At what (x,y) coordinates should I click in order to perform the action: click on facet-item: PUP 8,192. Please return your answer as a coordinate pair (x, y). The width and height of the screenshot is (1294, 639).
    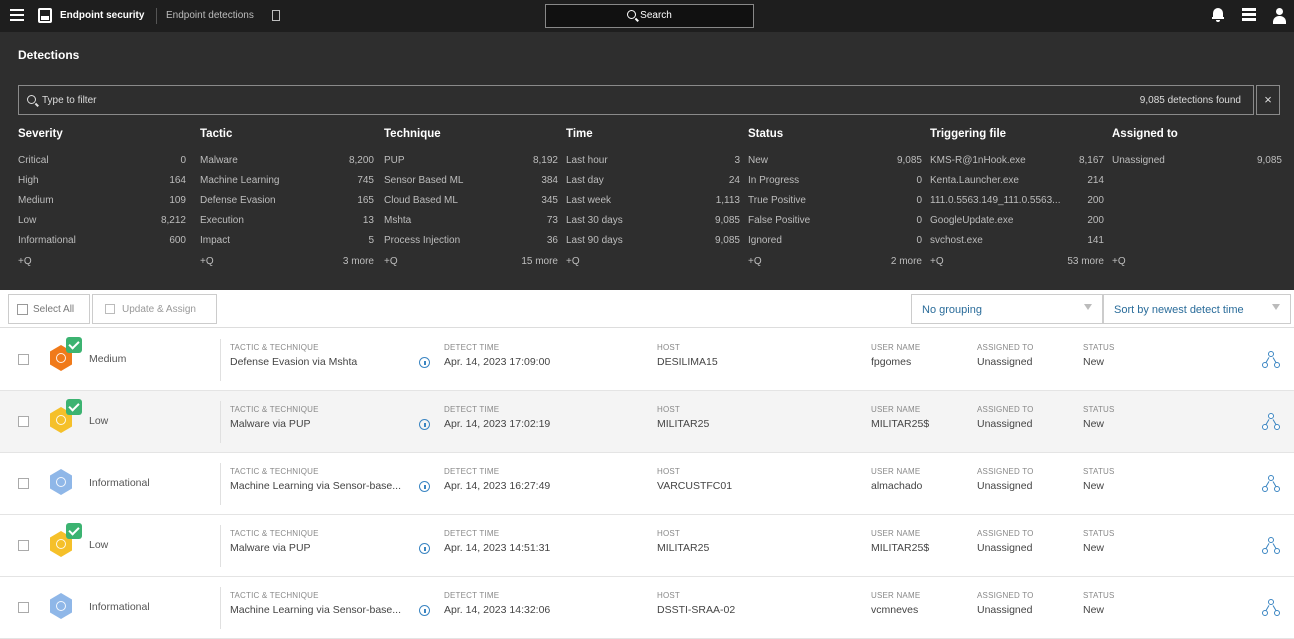
    Looking at the image, I should click on (471, 162).